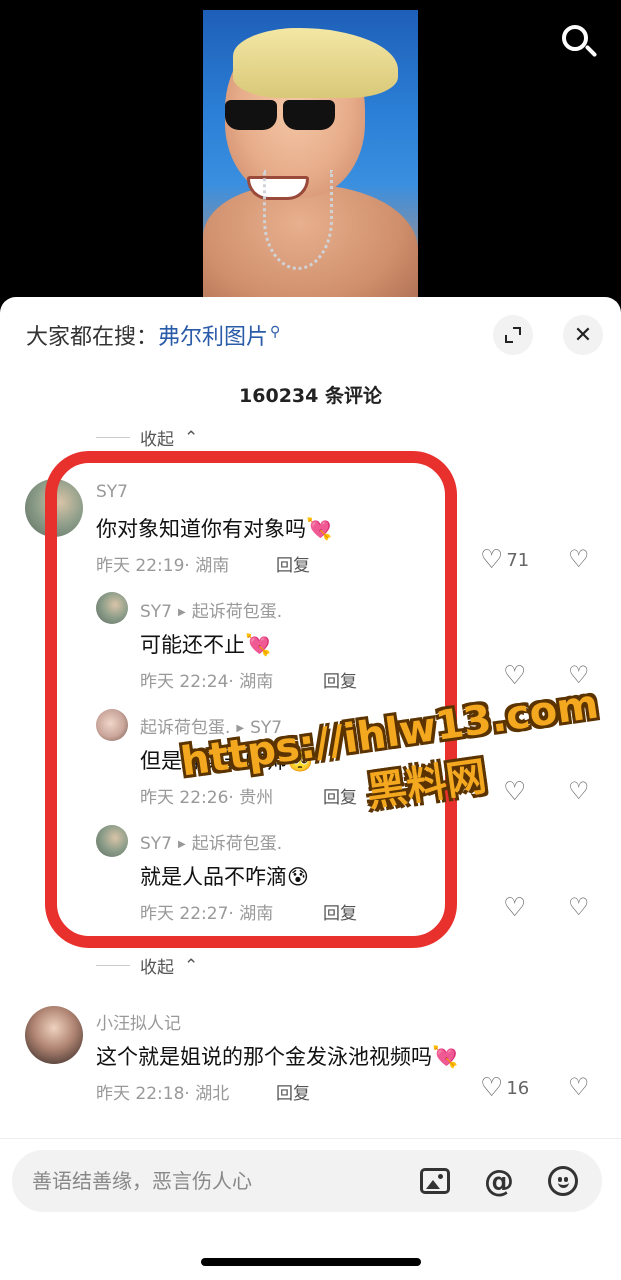 The height and width of the screenshot is (1280, 621). Describe the element at coordinates (277, 1057) in the screenshot. I see `comment-text: 这个就是姐说的那个金发泳池视频吗💘` at that location.